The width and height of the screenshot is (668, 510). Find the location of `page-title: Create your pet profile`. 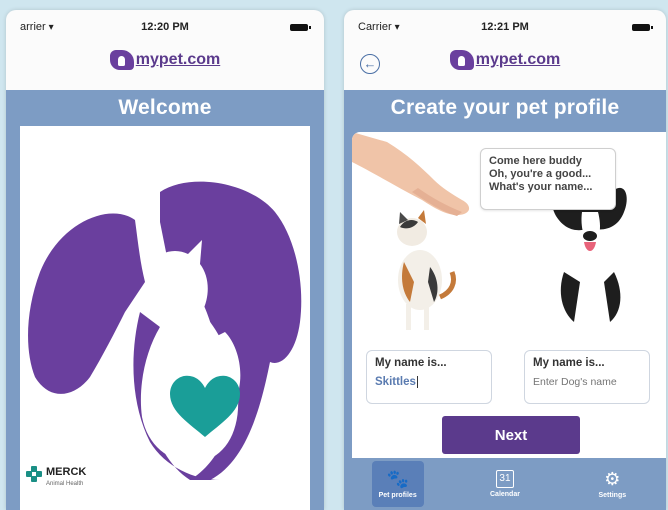

page-title: Create your pet profile is located at coordinates (505, 108).